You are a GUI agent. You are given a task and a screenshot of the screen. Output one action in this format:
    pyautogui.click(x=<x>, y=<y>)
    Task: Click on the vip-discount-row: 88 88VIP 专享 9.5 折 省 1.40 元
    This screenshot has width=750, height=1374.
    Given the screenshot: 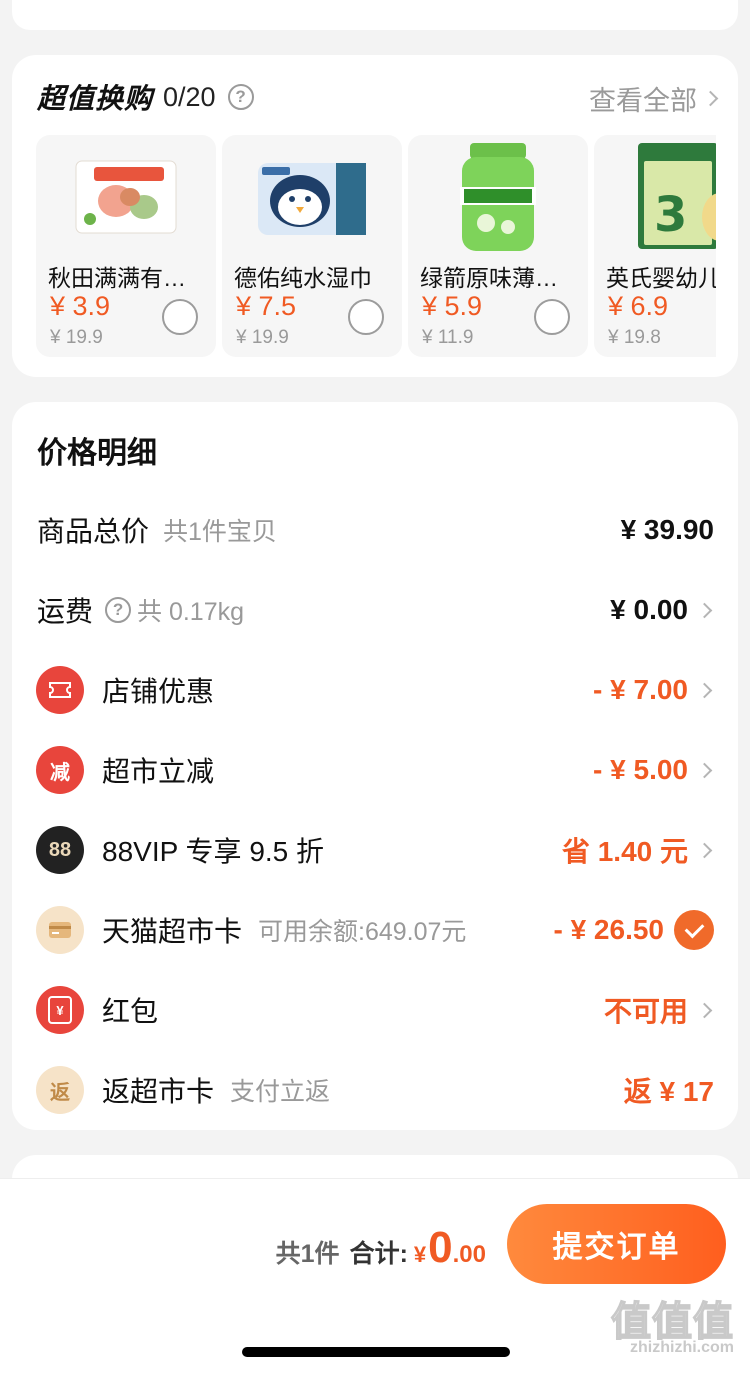 What is the action you would take?
    pyautogui.click(x=375, y=850)
    